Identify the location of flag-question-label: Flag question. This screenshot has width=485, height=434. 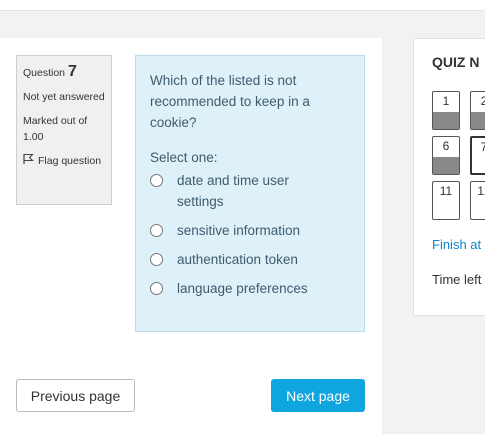
(70, 161).